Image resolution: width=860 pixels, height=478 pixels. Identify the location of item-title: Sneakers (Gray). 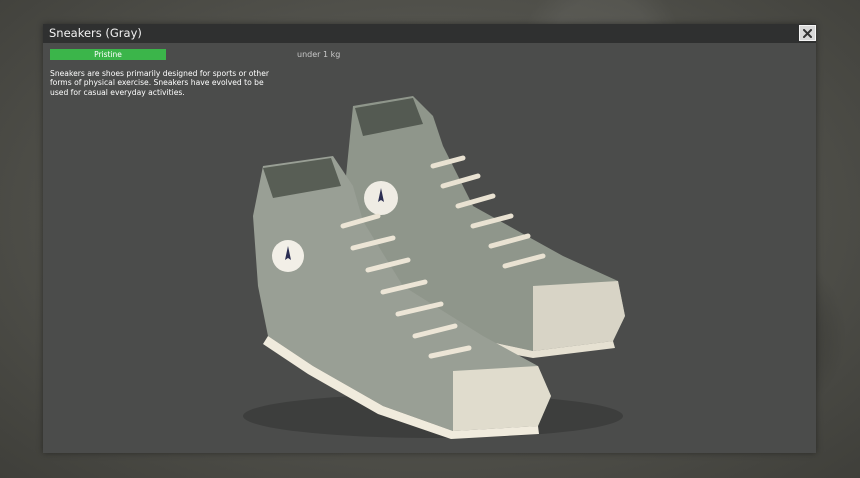
(95, 33).